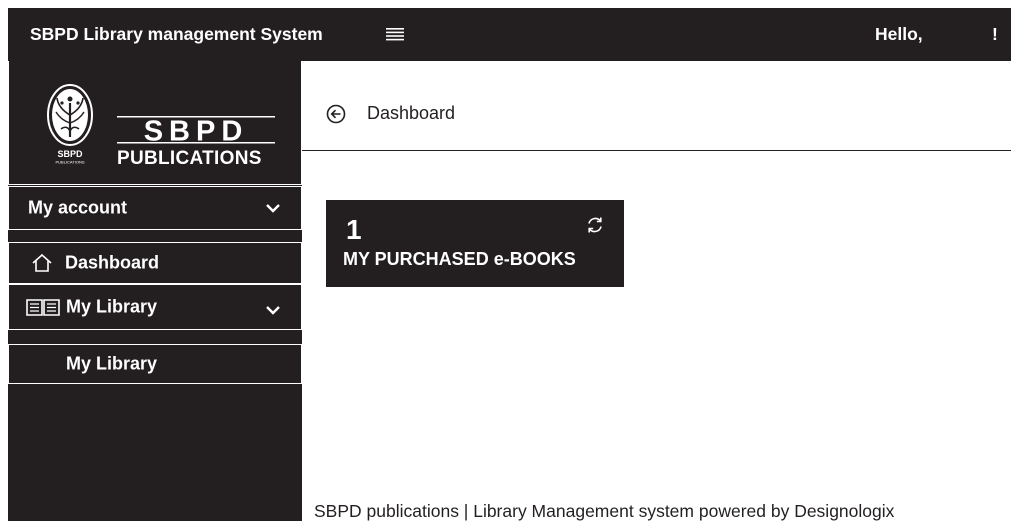 Image resolution: width=1011 pixels, height=522 pixels. I want to click on brand-wordmark: SBPD, so click(196, 132).